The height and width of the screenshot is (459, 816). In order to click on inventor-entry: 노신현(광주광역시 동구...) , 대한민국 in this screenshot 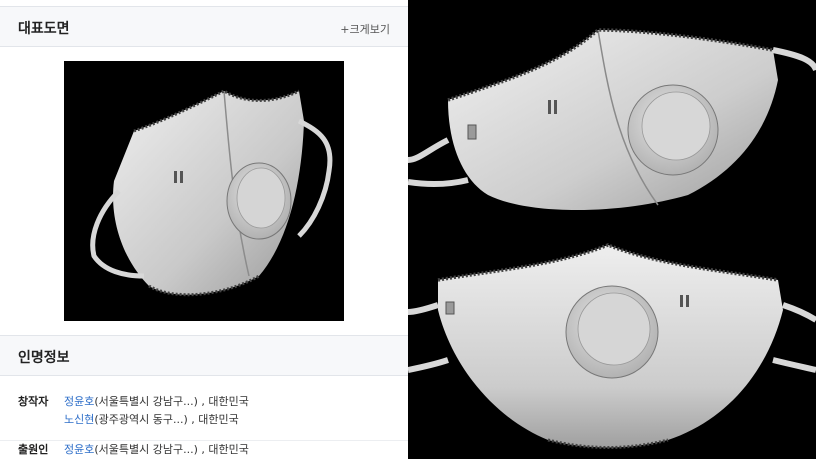, I will do `click(151, 419)`.